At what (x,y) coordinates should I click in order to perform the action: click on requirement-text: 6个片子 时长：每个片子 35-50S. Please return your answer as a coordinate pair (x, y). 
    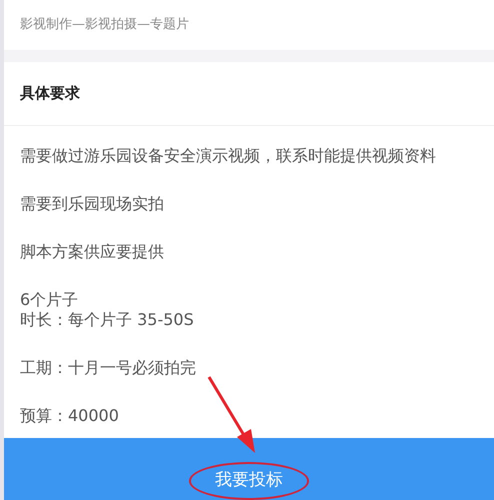
    Looking at the image, I should click on (107, 310).